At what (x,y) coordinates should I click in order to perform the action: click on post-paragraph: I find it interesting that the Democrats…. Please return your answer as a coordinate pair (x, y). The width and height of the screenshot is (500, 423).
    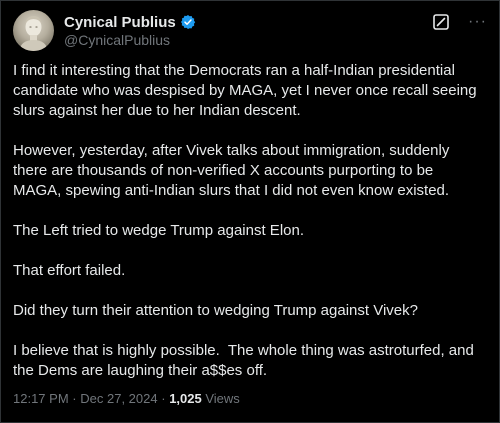
    Looking at the image, I should click on (247, 90).